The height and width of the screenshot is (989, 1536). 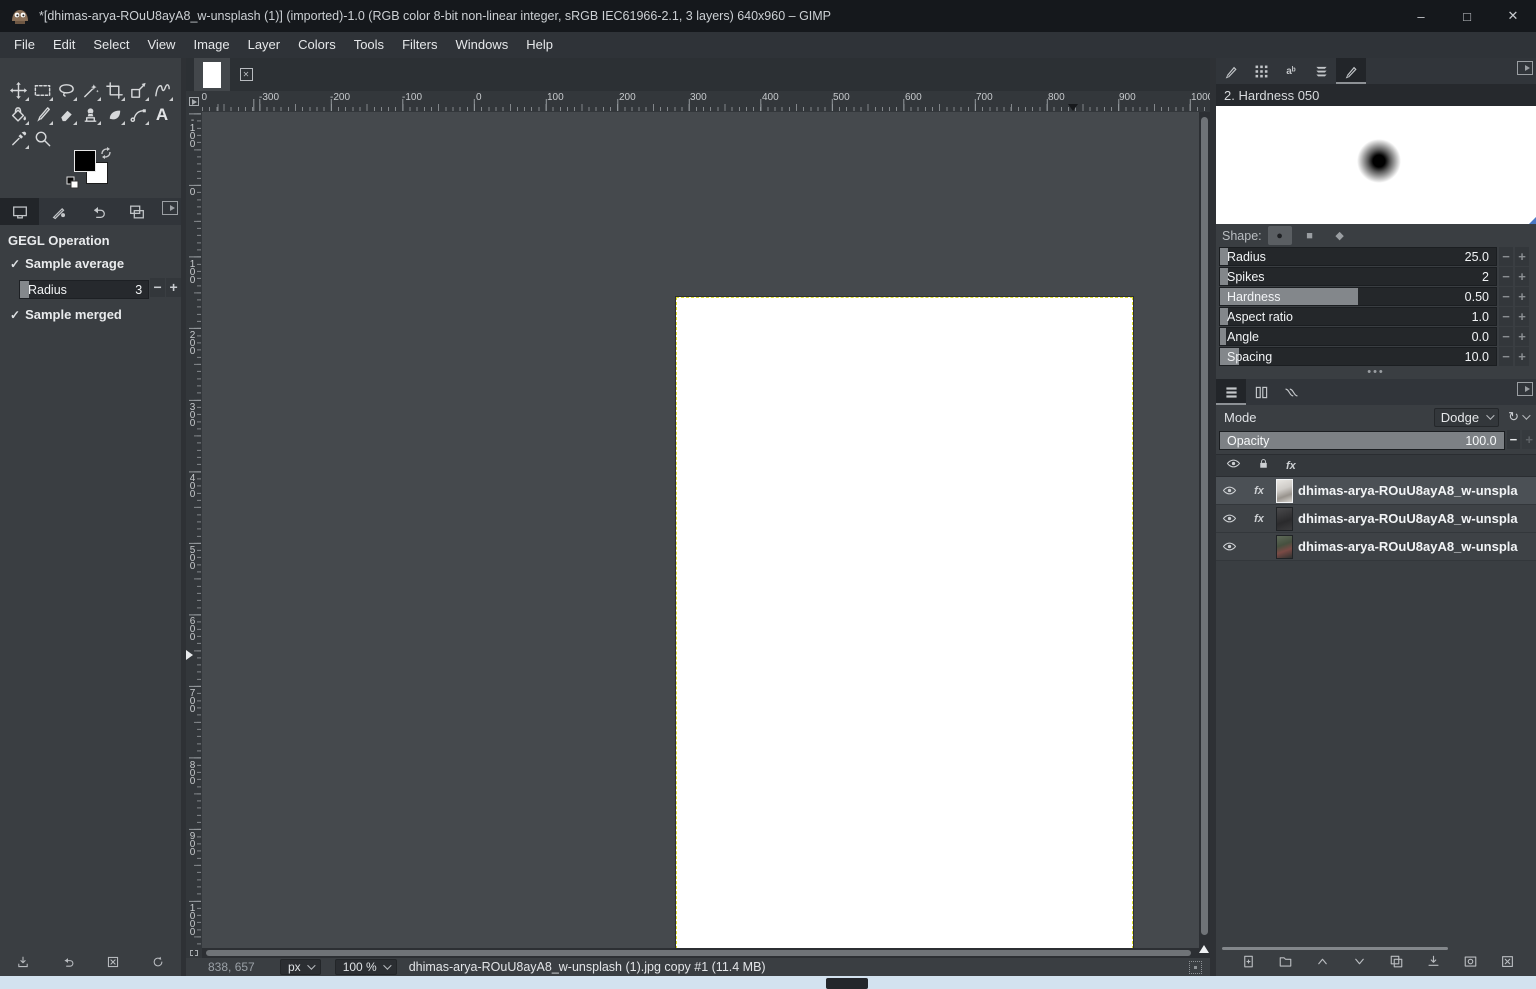 What do you see at coordinates (1358, 336) in the screenshot?
I see `brush-angle-slider: Angle 0.0` at bounding box center [1358, 336].